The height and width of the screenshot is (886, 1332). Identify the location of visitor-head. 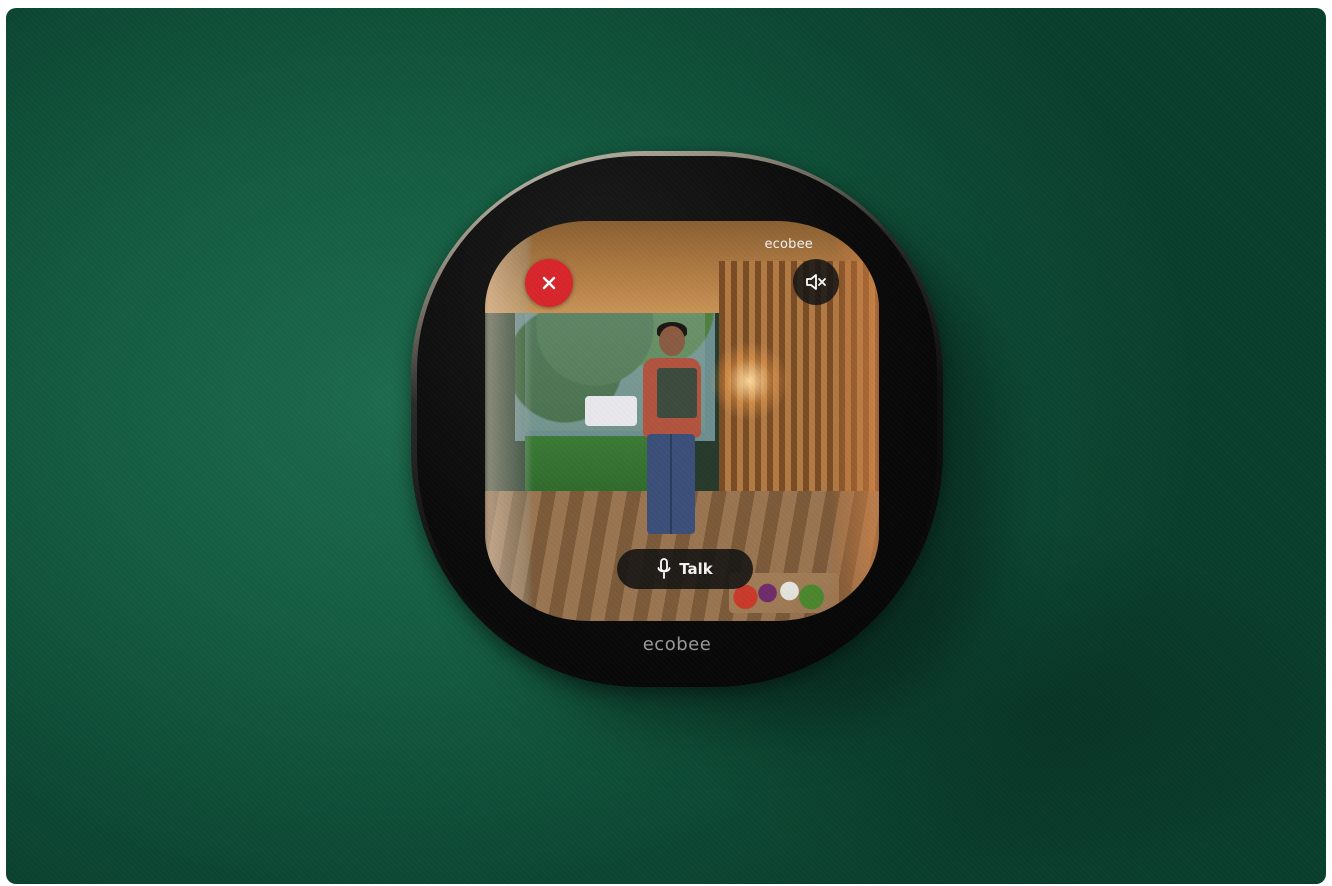
(672, 341).